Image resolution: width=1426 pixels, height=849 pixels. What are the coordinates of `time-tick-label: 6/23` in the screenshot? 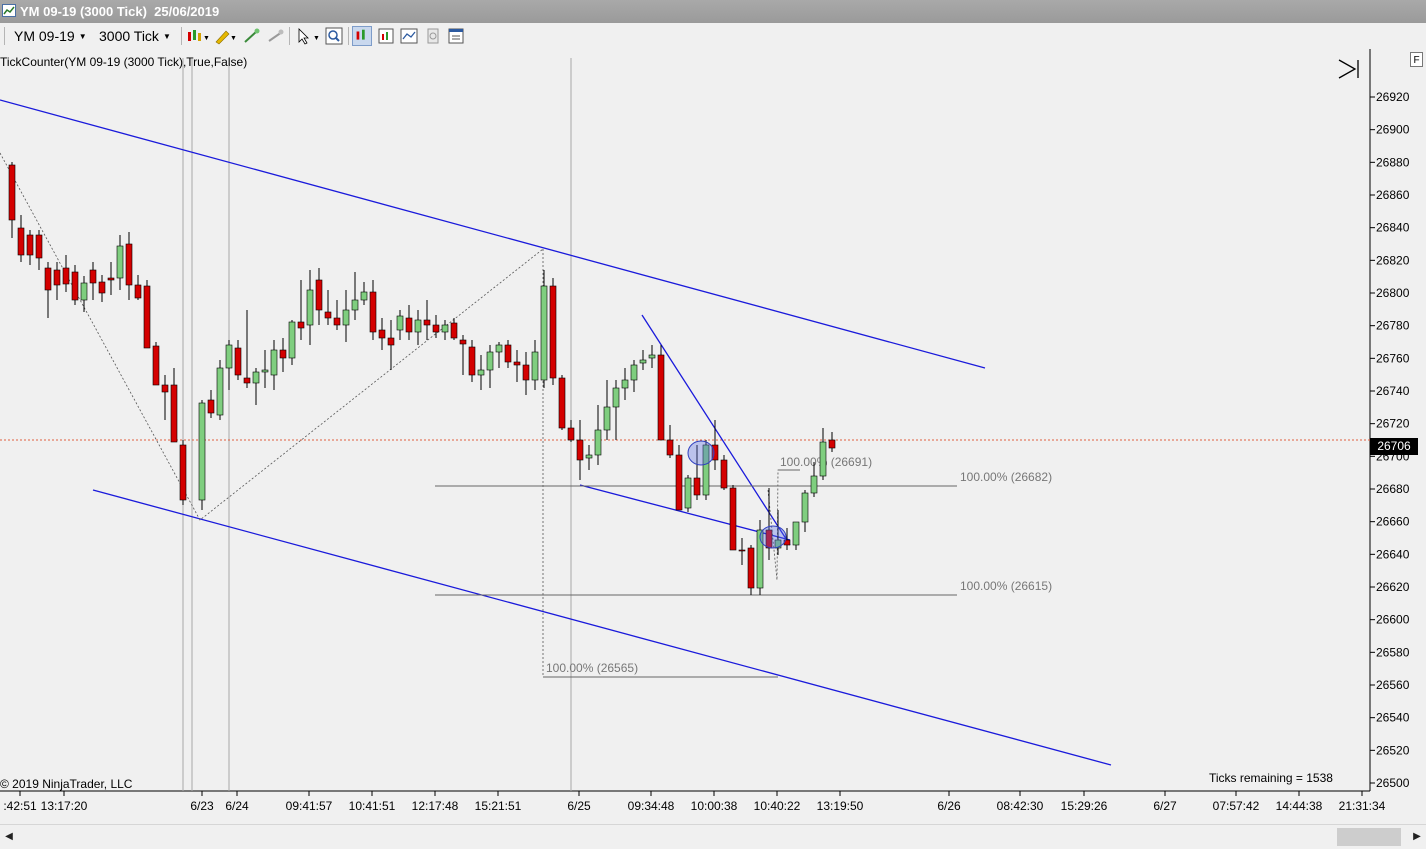 It's located at (202, 806).